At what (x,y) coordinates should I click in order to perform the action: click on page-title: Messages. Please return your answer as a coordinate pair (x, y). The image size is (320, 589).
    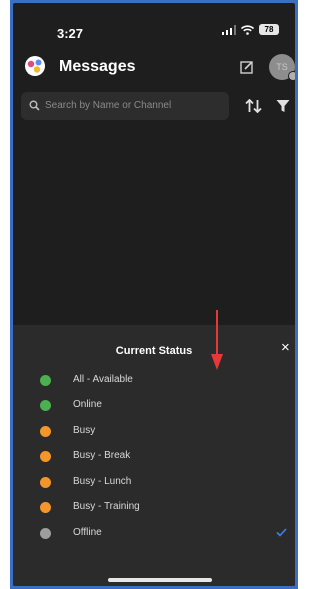
    Looking at the image, I should click on (97, 66).